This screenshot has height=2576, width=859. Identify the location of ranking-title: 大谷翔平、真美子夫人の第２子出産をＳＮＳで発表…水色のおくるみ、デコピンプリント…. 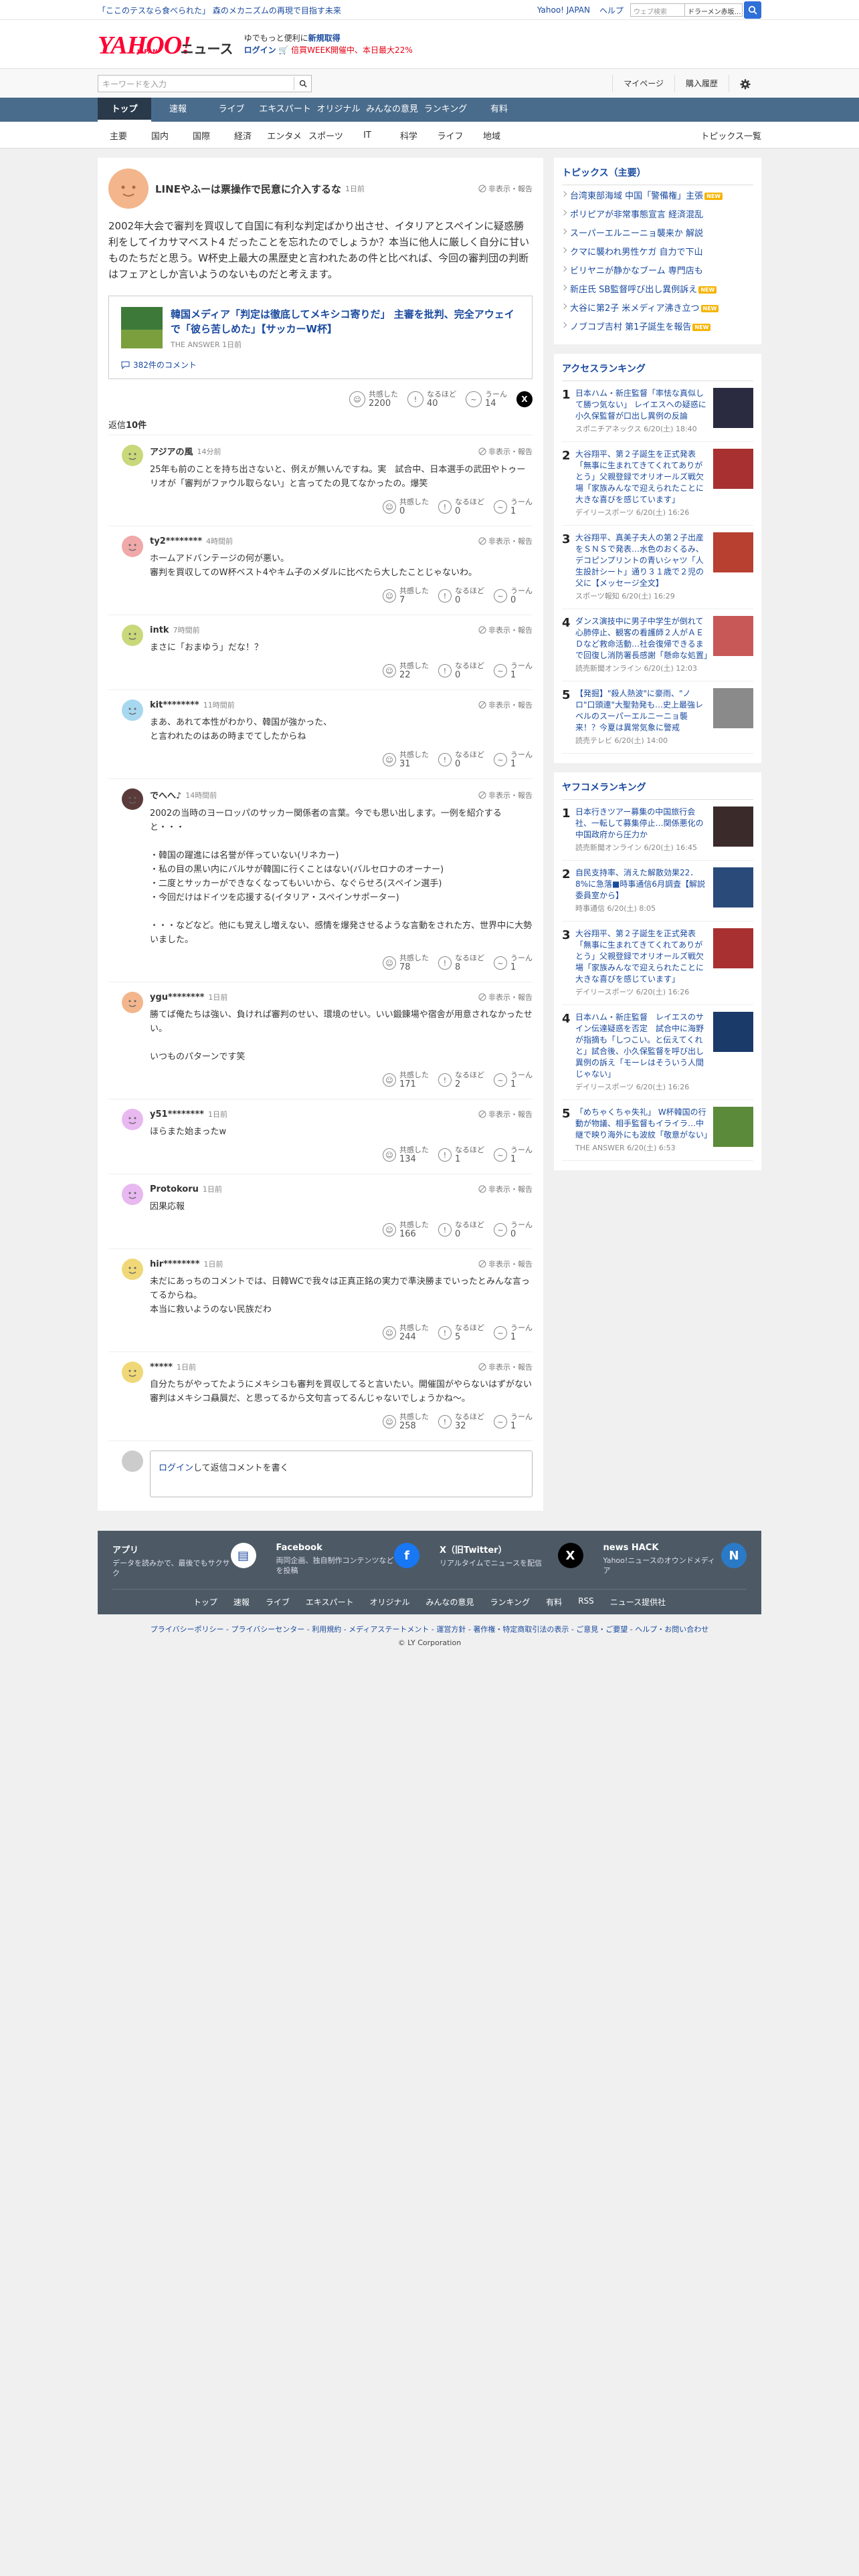
(642, 560).